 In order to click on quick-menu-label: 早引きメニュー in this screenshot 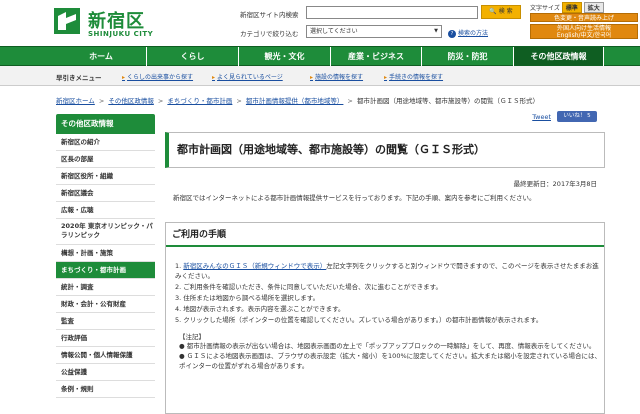, I will do `click(79, 78)`.